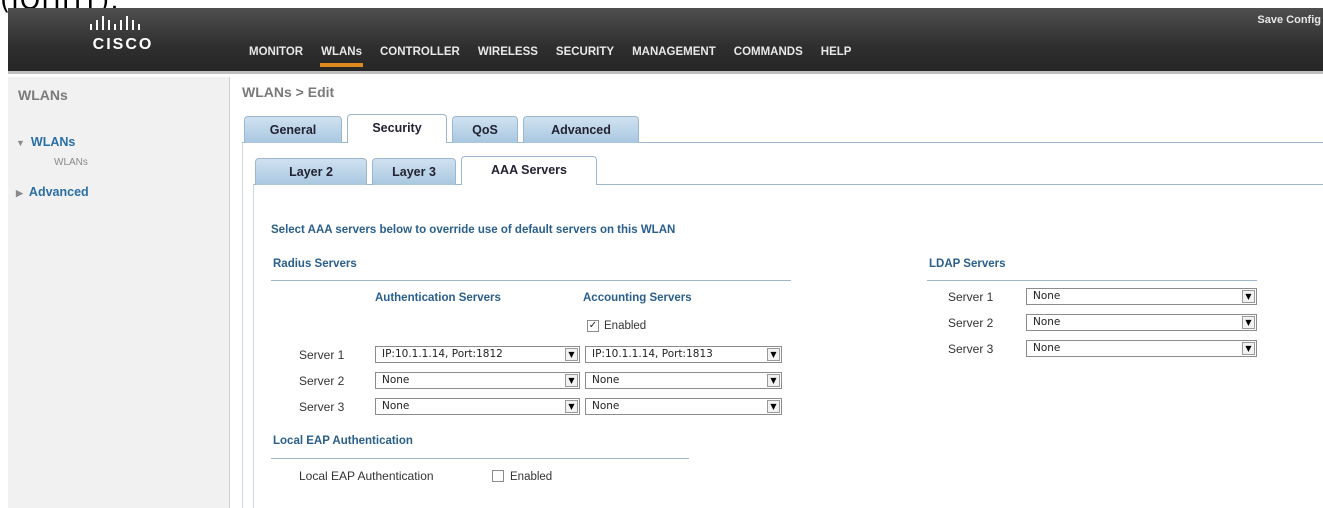 Image resolution: width=1323 pixels, height=508 pixels. What do you see at coordinates (1141, 322) in the screenshot?
I see `ldap-server2-select: None ▼` at bounding box center [1141, 322].